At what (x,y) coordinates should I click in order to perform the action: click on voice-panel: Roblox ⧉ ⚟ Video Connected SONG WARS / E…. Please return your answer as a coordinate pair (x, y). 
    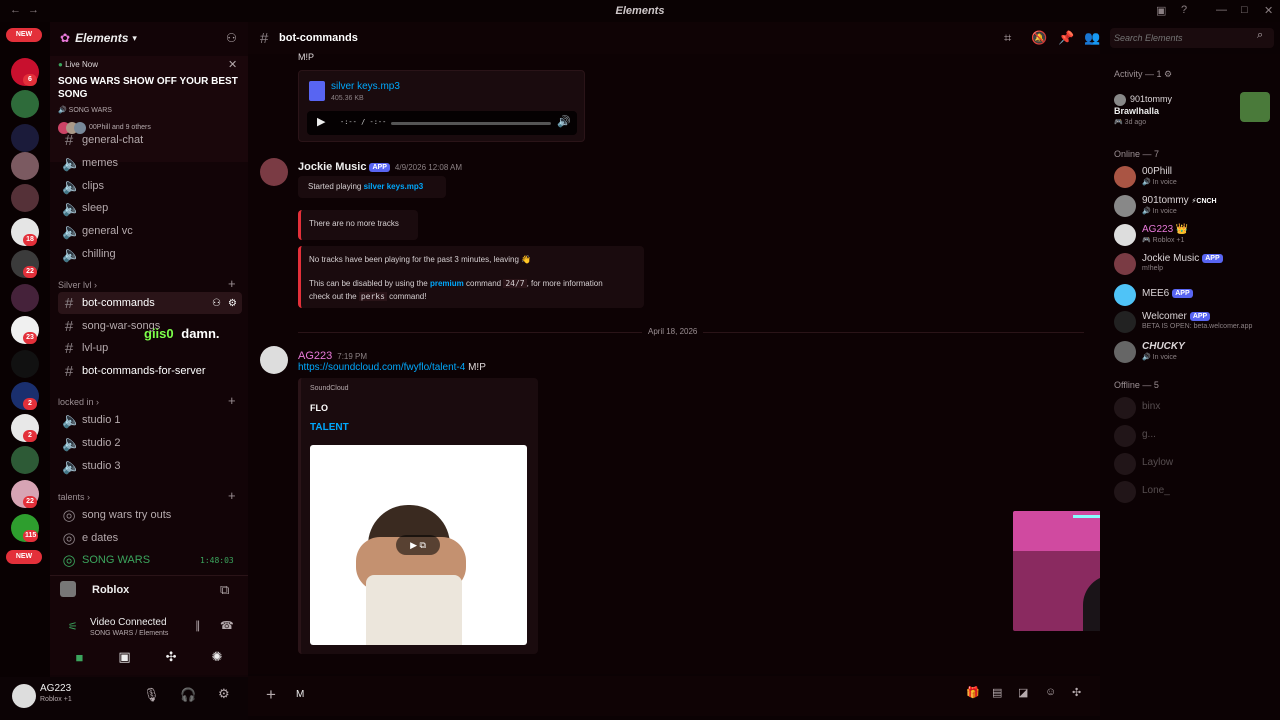
    Looking at the image, I should click on (149, 625).